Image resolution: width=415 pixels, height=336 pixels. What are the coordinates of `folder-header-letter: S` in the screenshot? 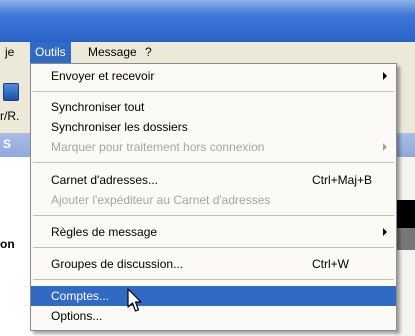 It's located at (7, 144).